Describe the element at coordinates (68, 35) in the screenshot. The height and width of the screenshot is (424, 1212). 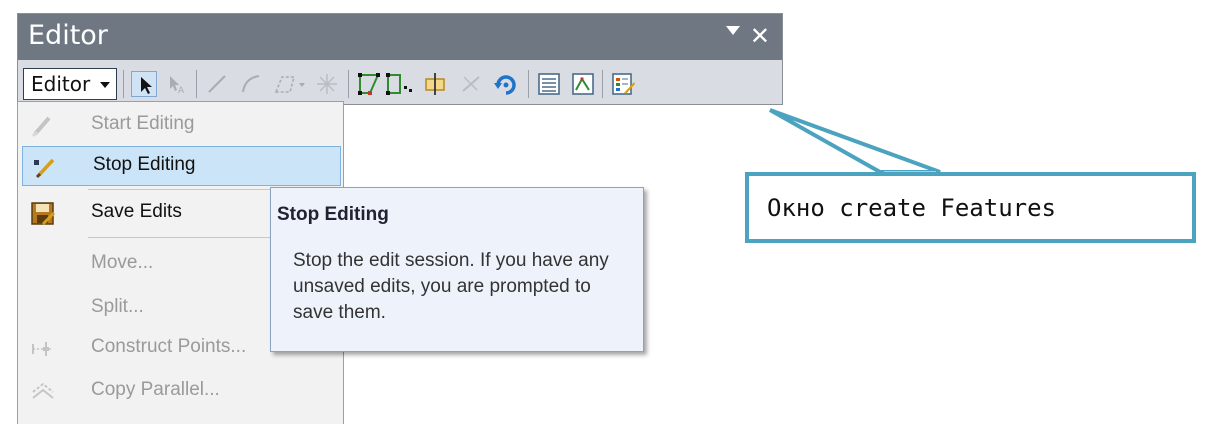
I see `window-title: Editor` at that location.